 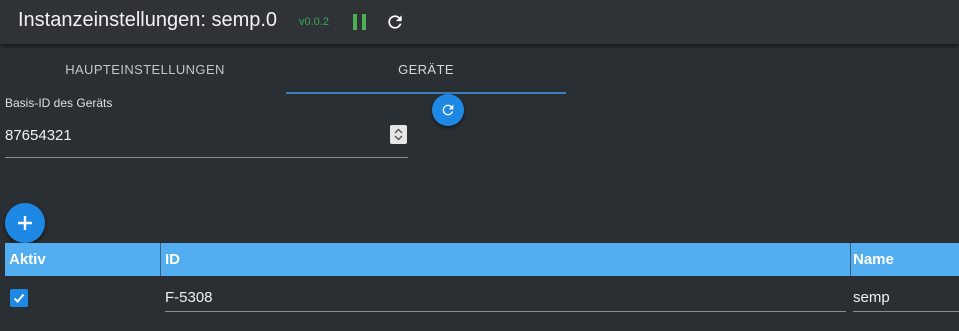 What do you see at coordinates (314, 22) in the screenshot?
I see `version-label: v0.0.2` at bounding box center [314, 22].